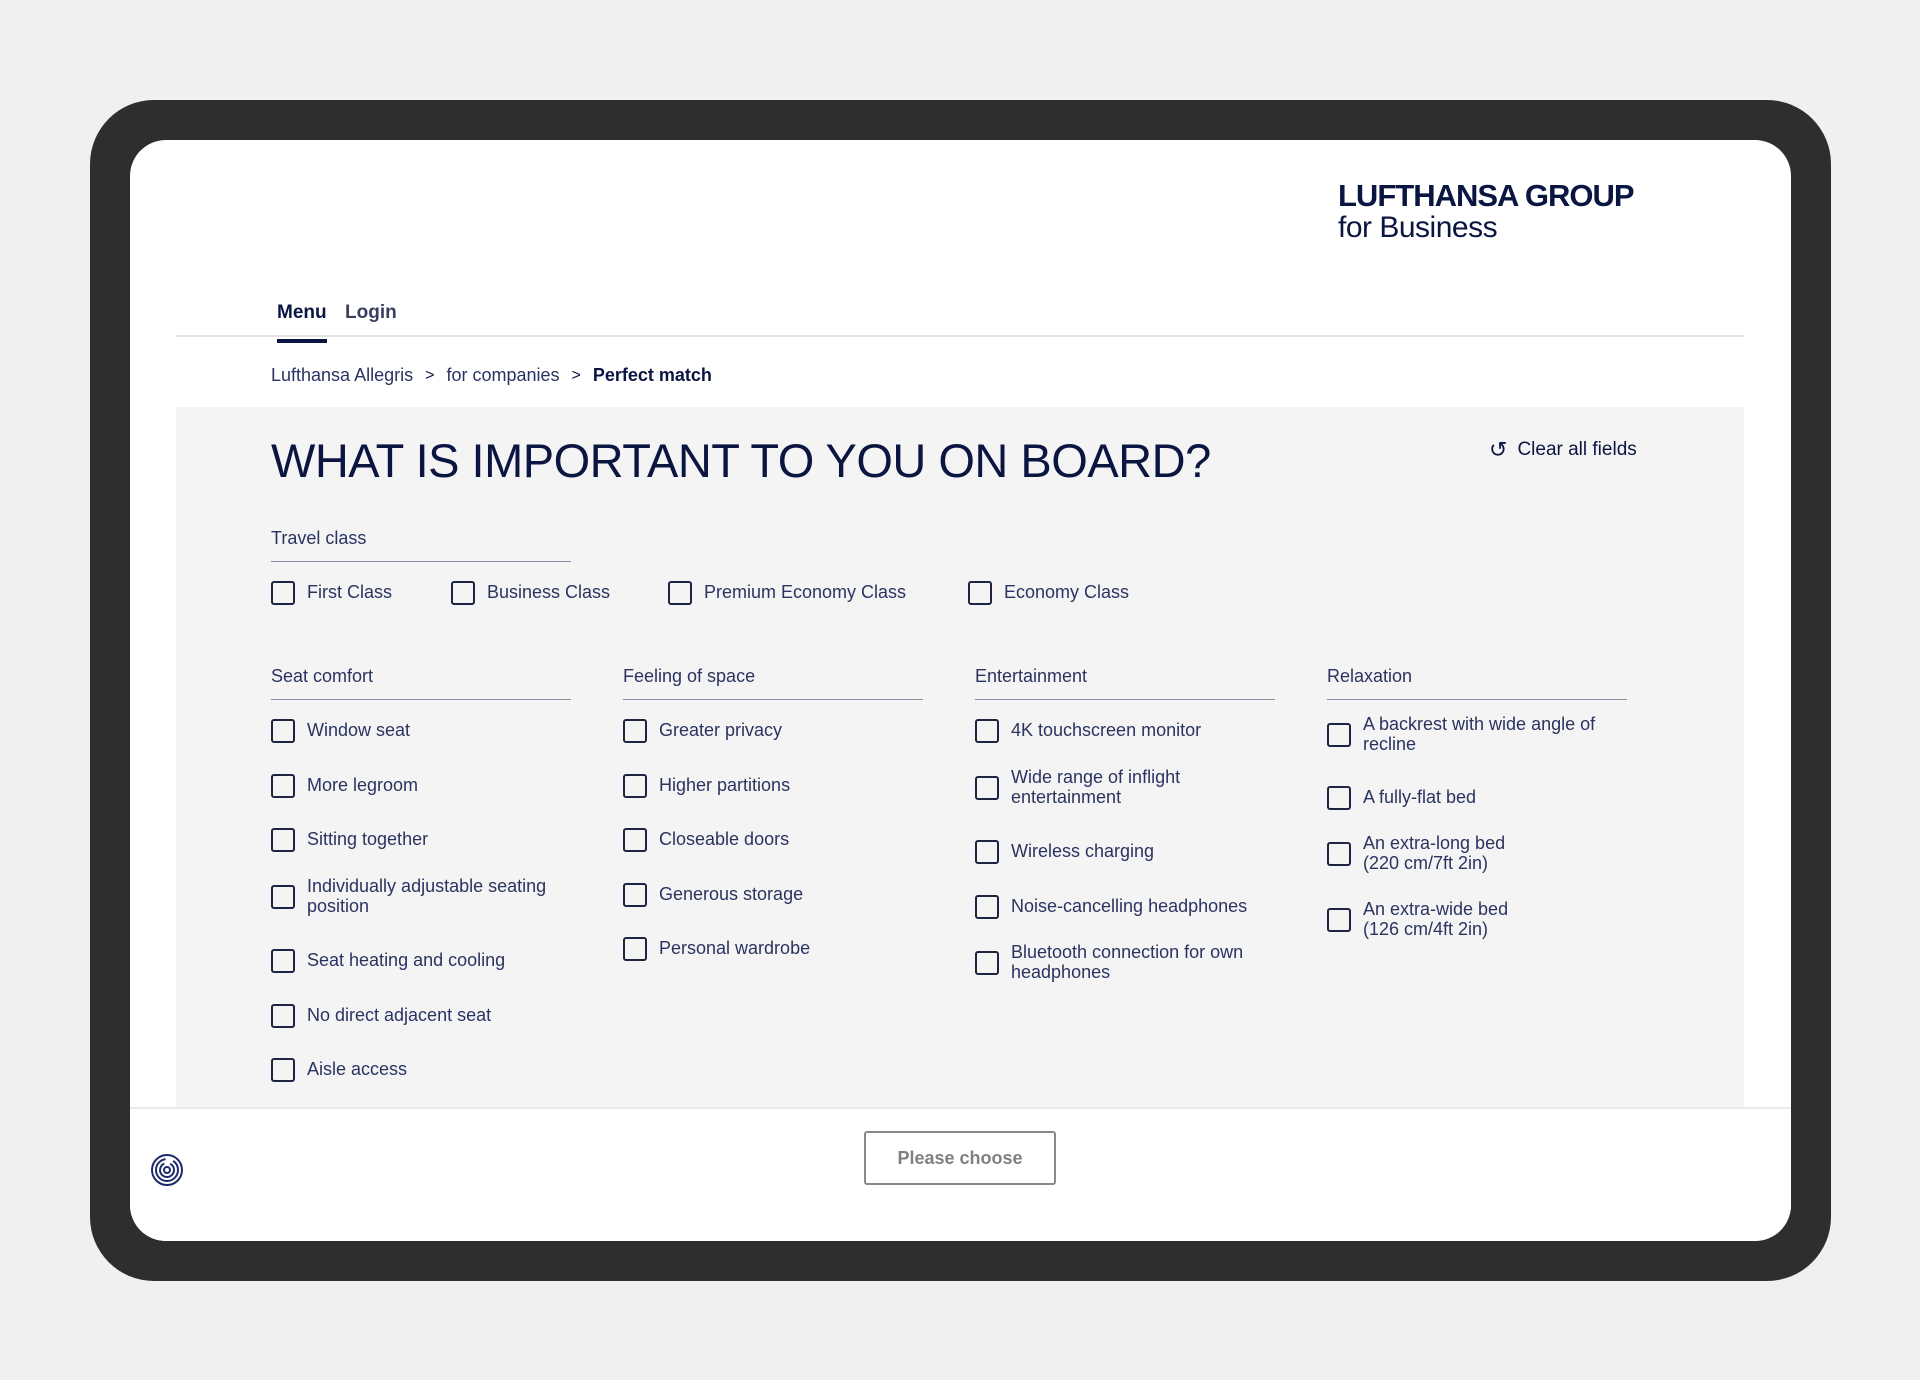 This screenshot has width=1920, height=1380. What do you see at coordinates (406, 960) in the screenshot?
I see `checkbox-label: Seat heating and cooling` at bounding box center [406, 960].